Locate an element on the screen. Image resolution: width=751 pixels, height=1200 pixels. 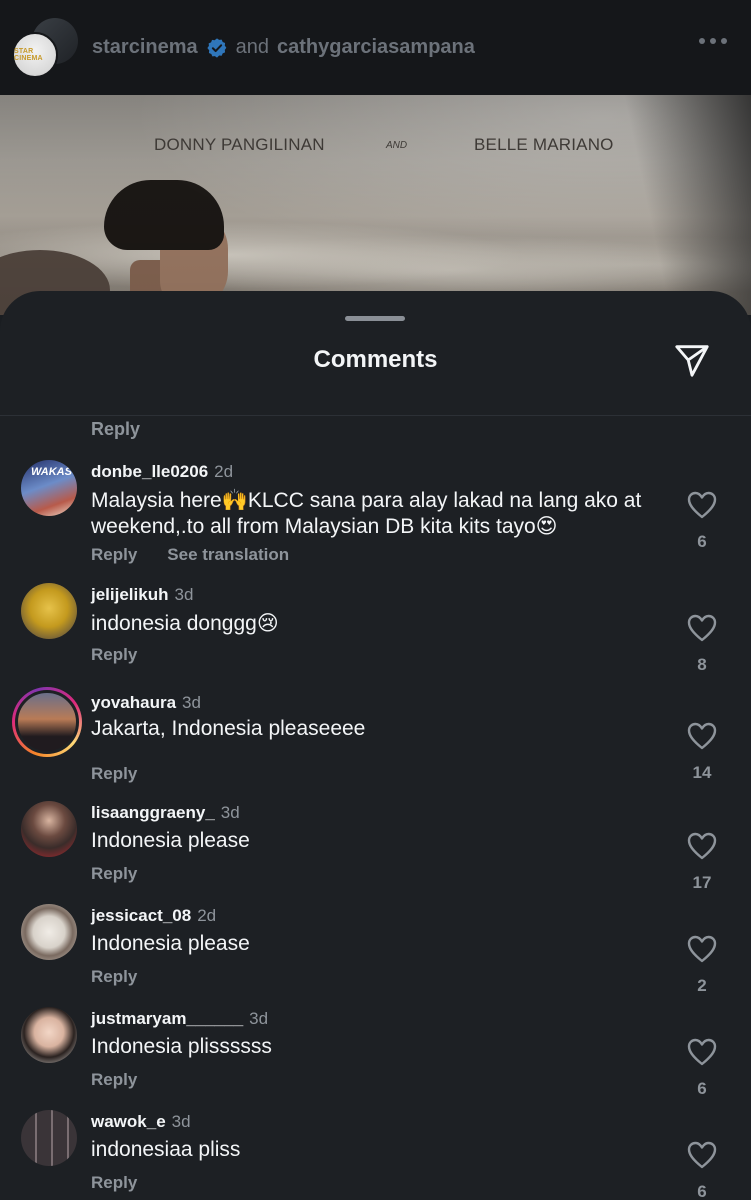
credit-right: BELLE MARIANO is located at coordinates (544, 144).